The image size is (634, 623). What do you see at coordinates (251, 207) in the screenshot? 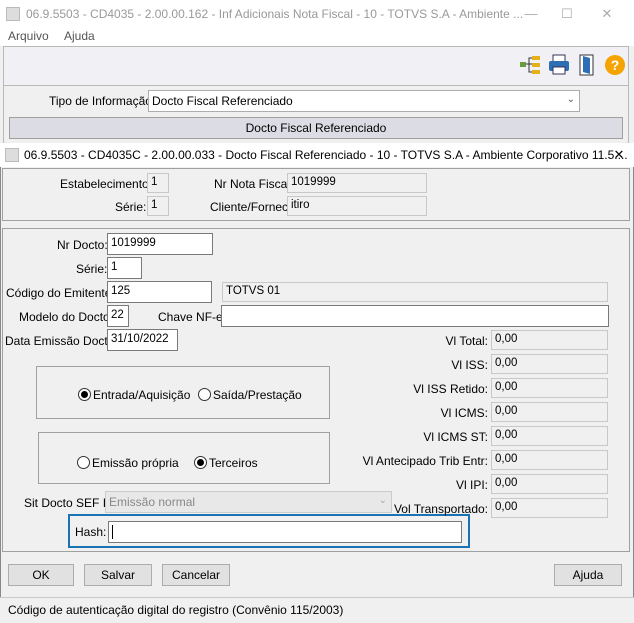
I see `cliente-fornec-label: Cliente/Fornec:` at bounding box center [251, 207].